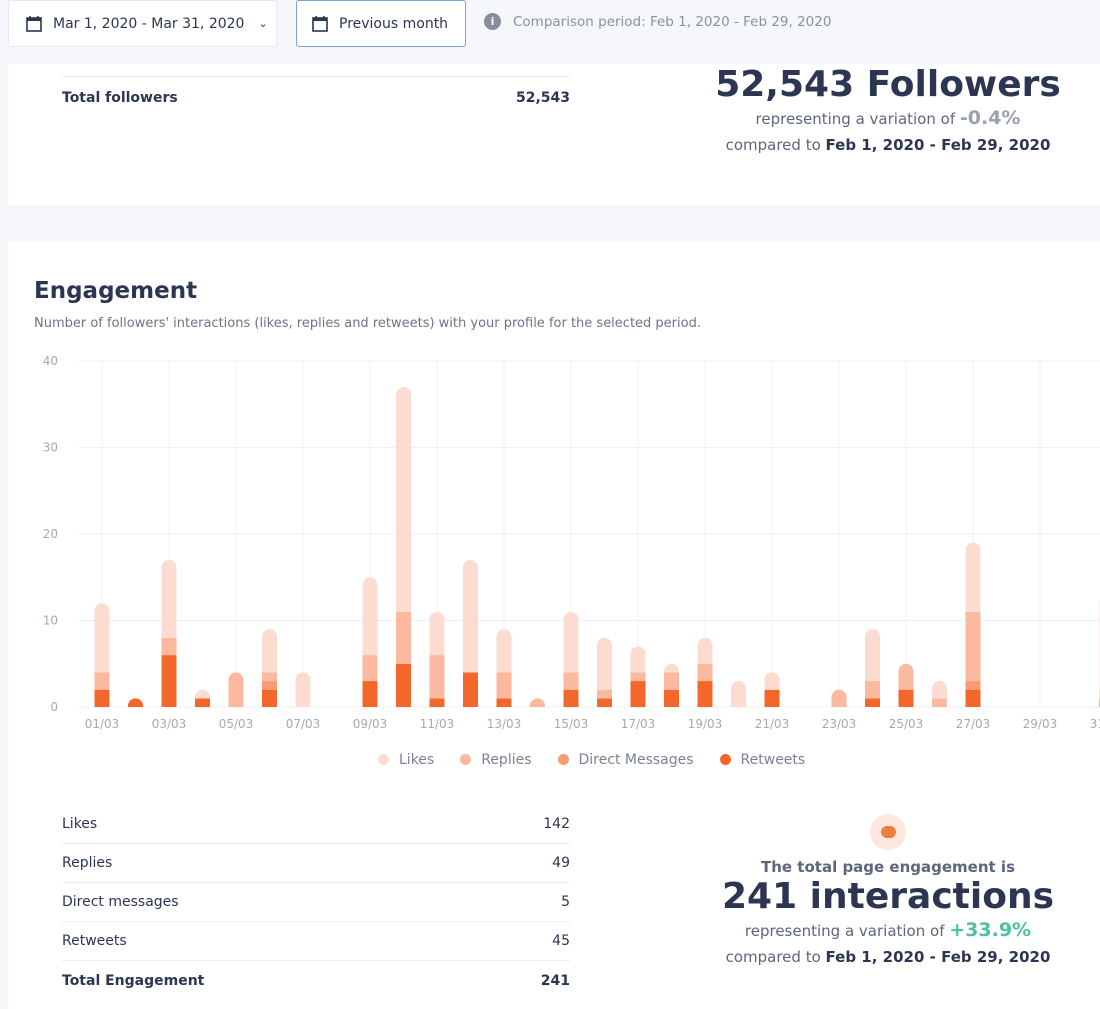  I want to click on x-tick-label: 29/03, so click(1040, 724).